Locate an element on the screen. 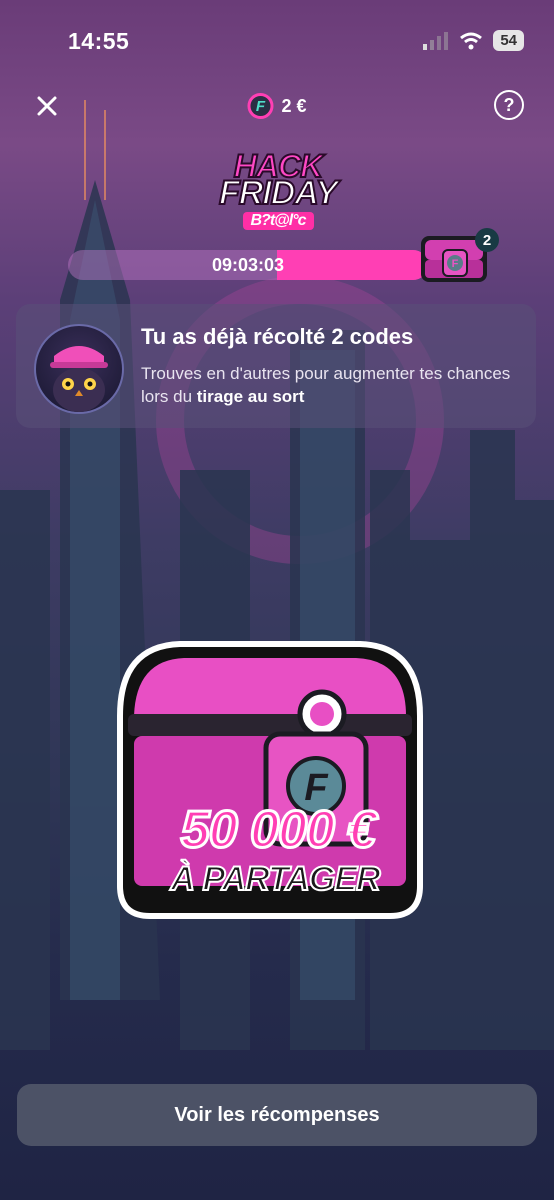 This screenshot has height=1200, width=554. top-navigation: F 2 € ? is located at coordinates (277, 108).